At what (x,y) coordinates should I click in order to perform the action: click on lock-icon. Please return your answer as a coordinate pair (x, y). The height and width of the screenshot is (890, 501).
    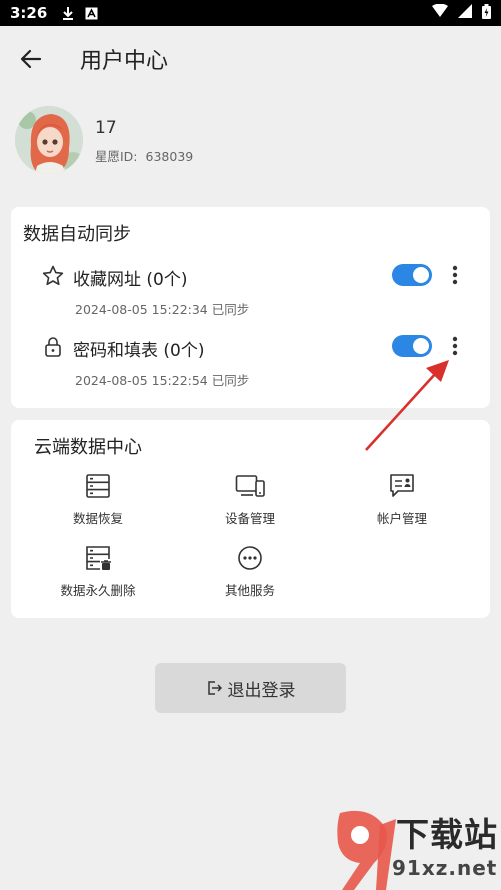
    Looking at the image, I should click on (53, 347).